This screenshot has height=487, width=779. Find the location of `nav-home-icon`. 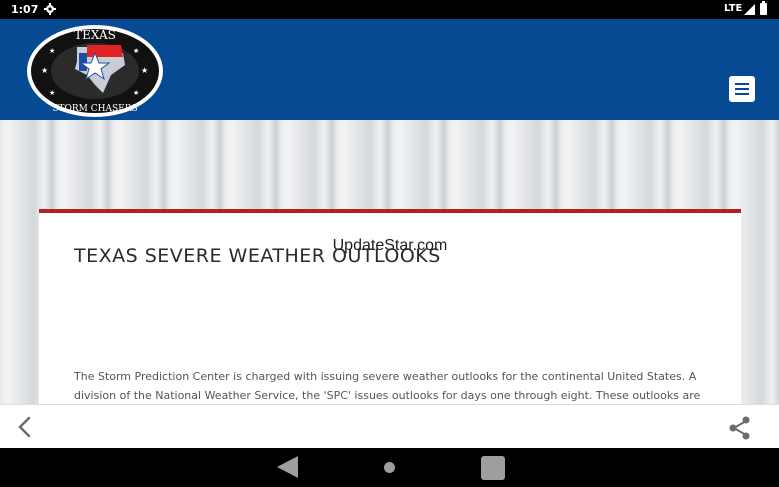

nav-home-icon is located at coordinates (389, 467).